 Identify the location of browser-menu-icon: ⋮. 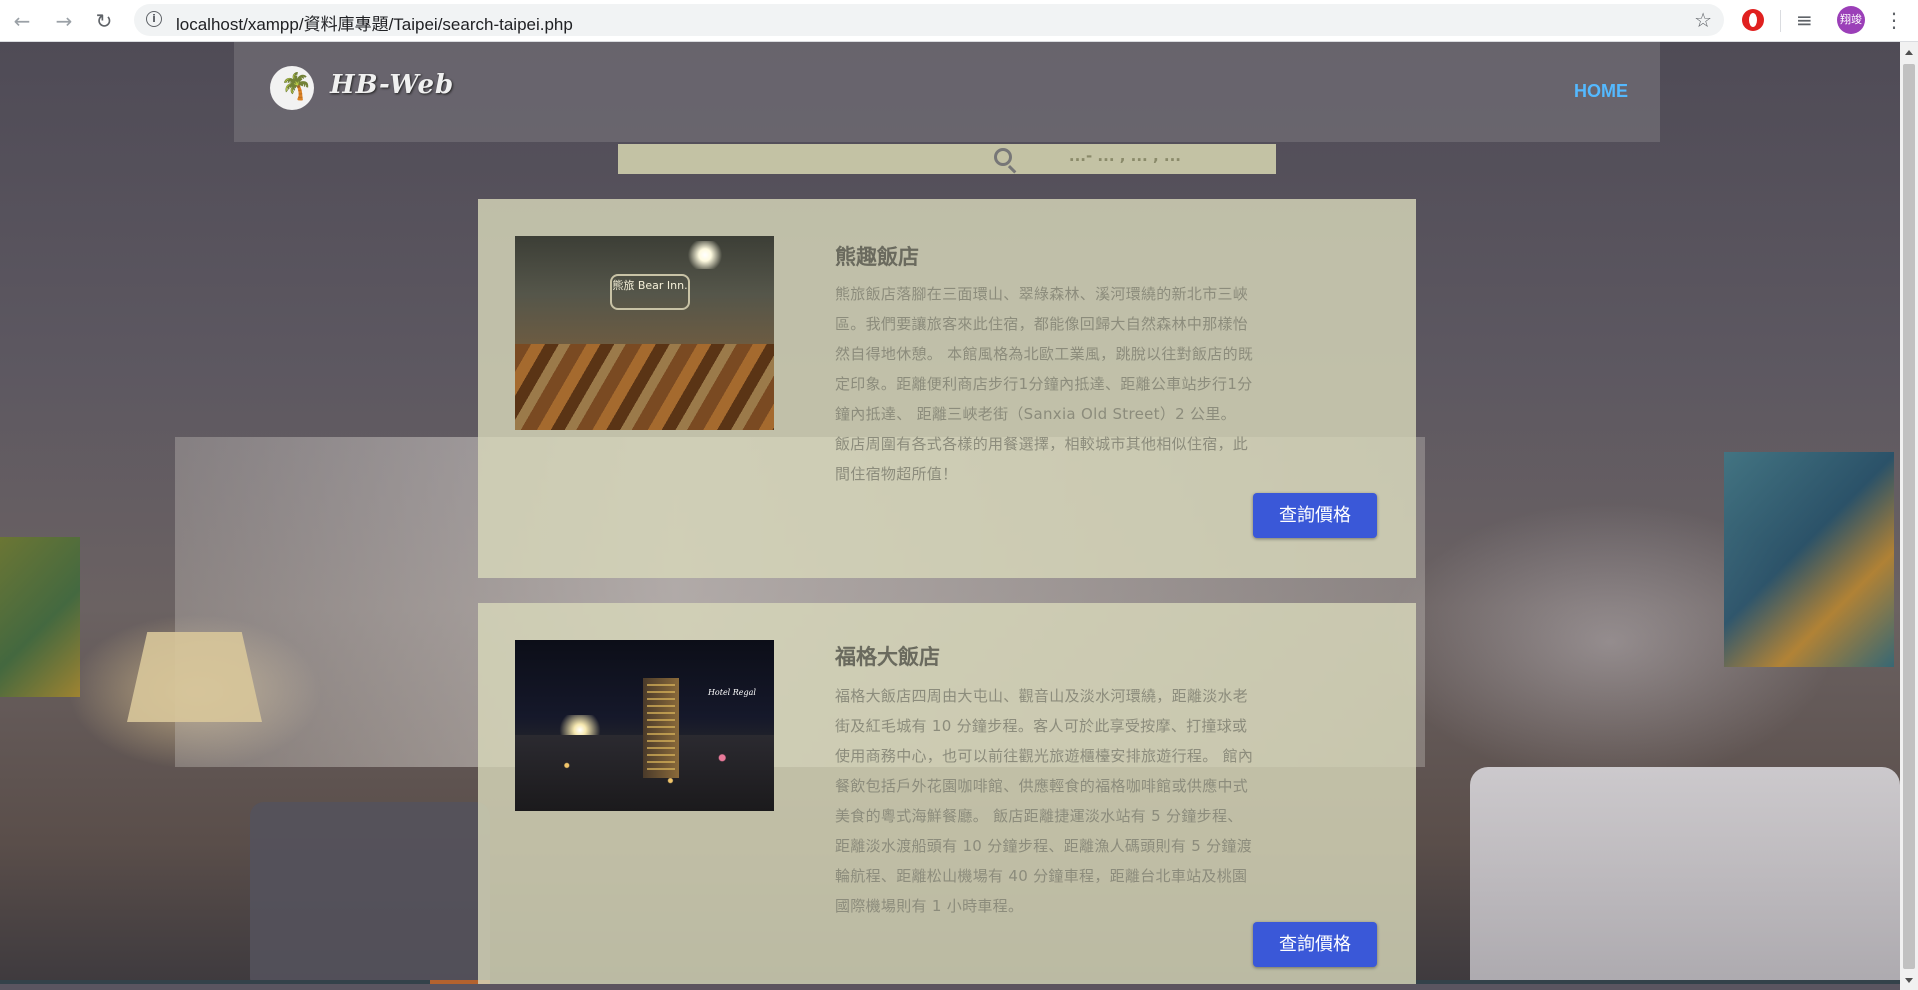
(1894, 20).